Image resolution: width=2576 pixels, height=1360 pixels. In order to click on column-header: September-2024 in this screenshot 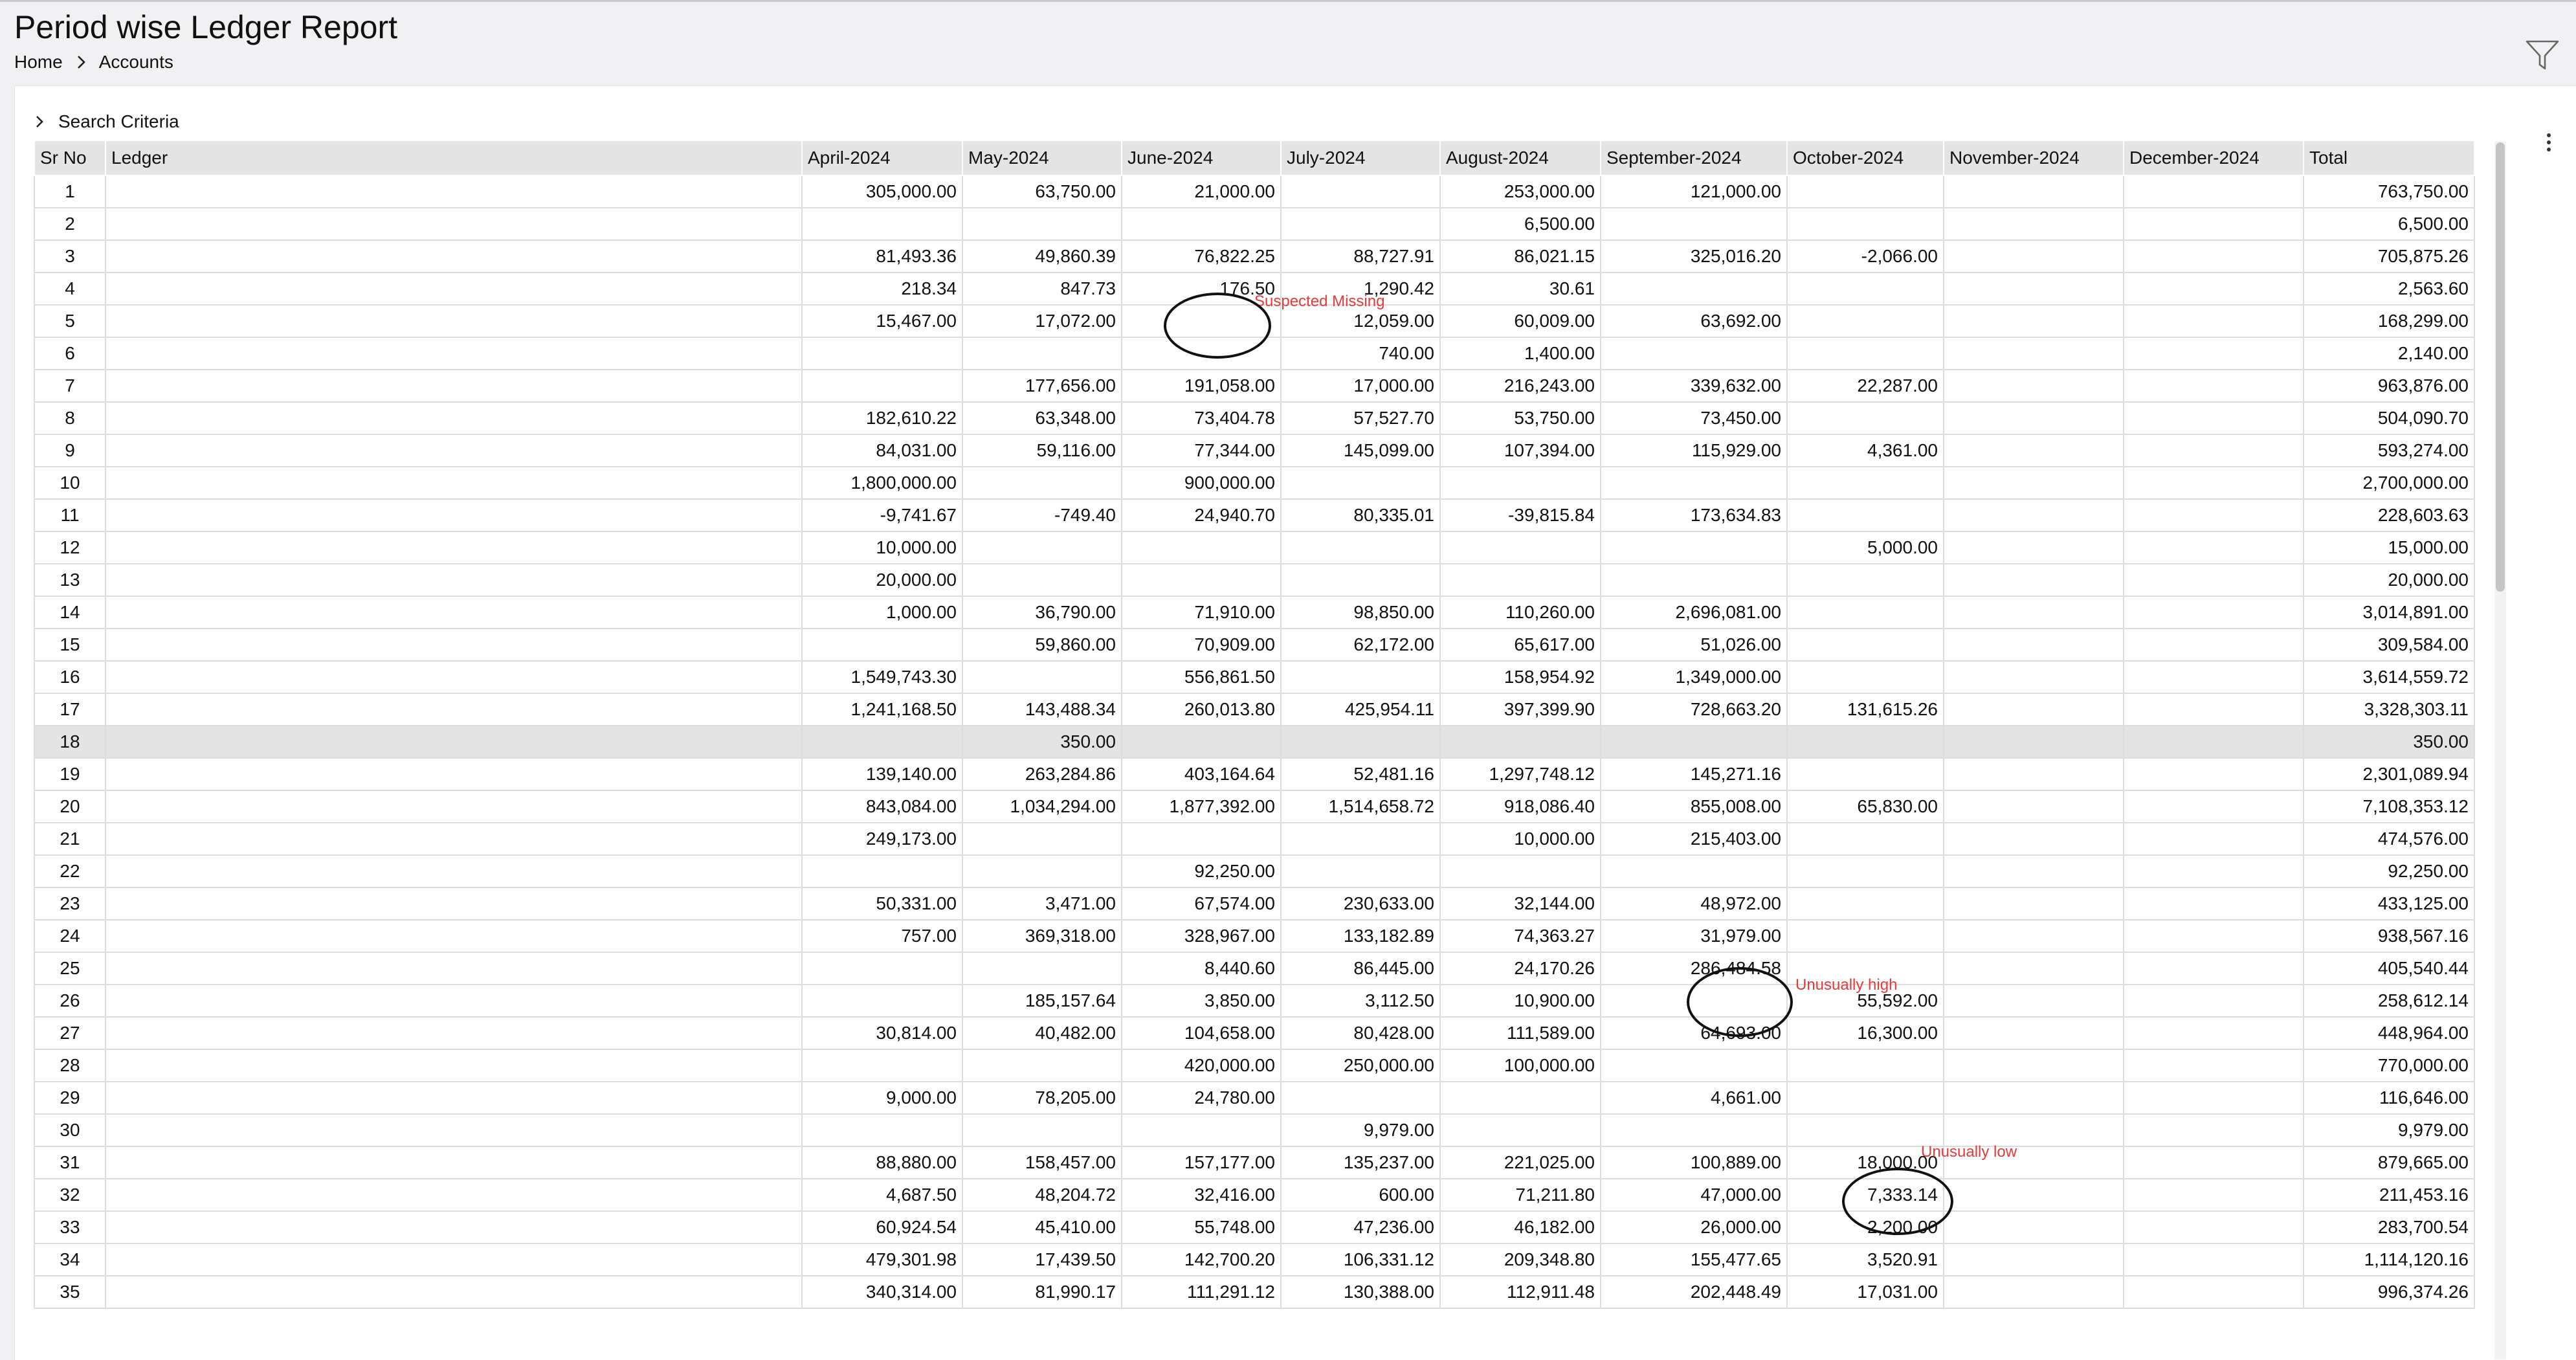, I will do `click(1694, 158)`.